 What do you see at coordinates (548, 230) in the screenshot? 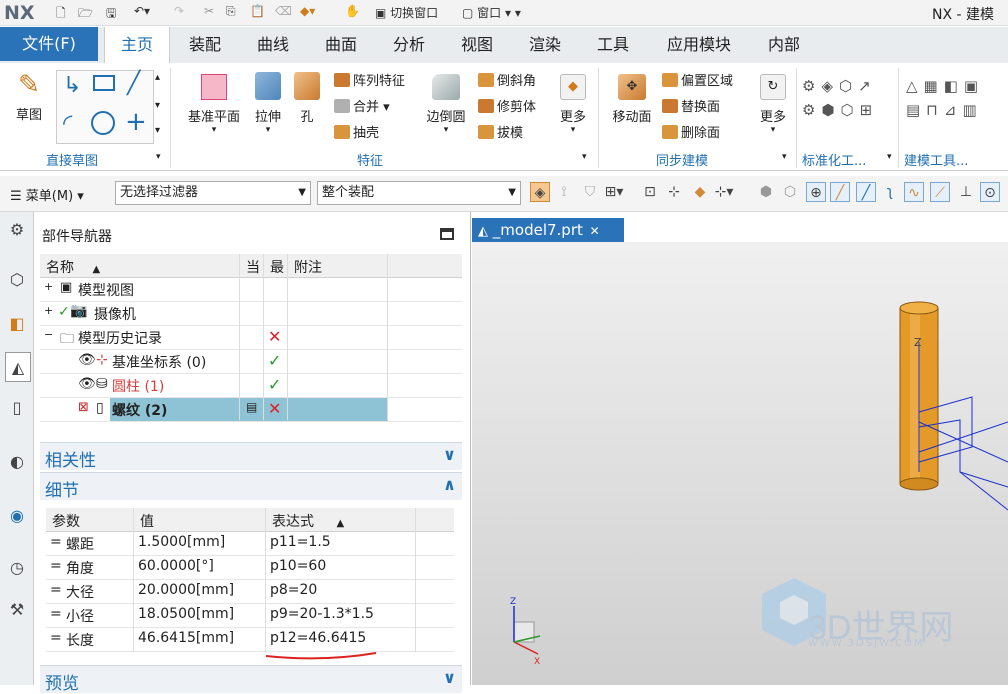
I see `part-file-tab: ◭ _model7.prt ✕` at bounding box center [548, 230].